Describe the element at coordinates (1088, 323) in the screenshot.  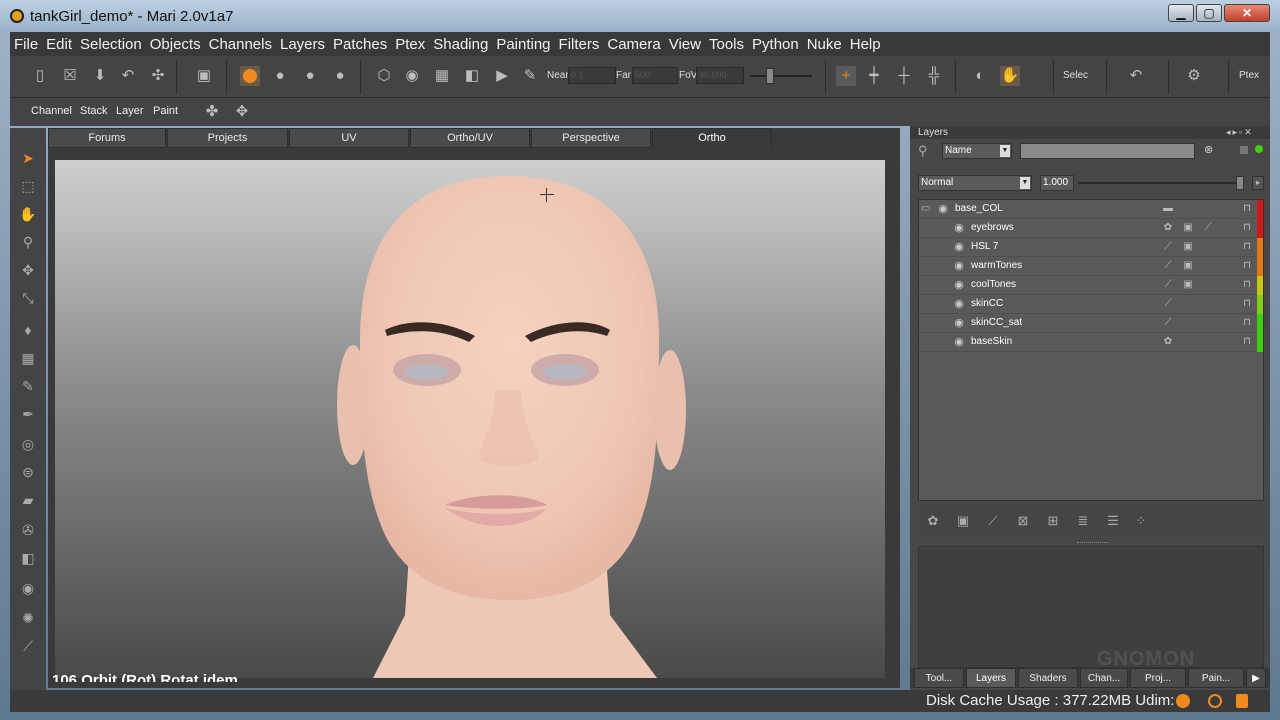
I see `layer-row-skincc-sat: ◉ skinCC_sat ⟋ ⊓` at that location.